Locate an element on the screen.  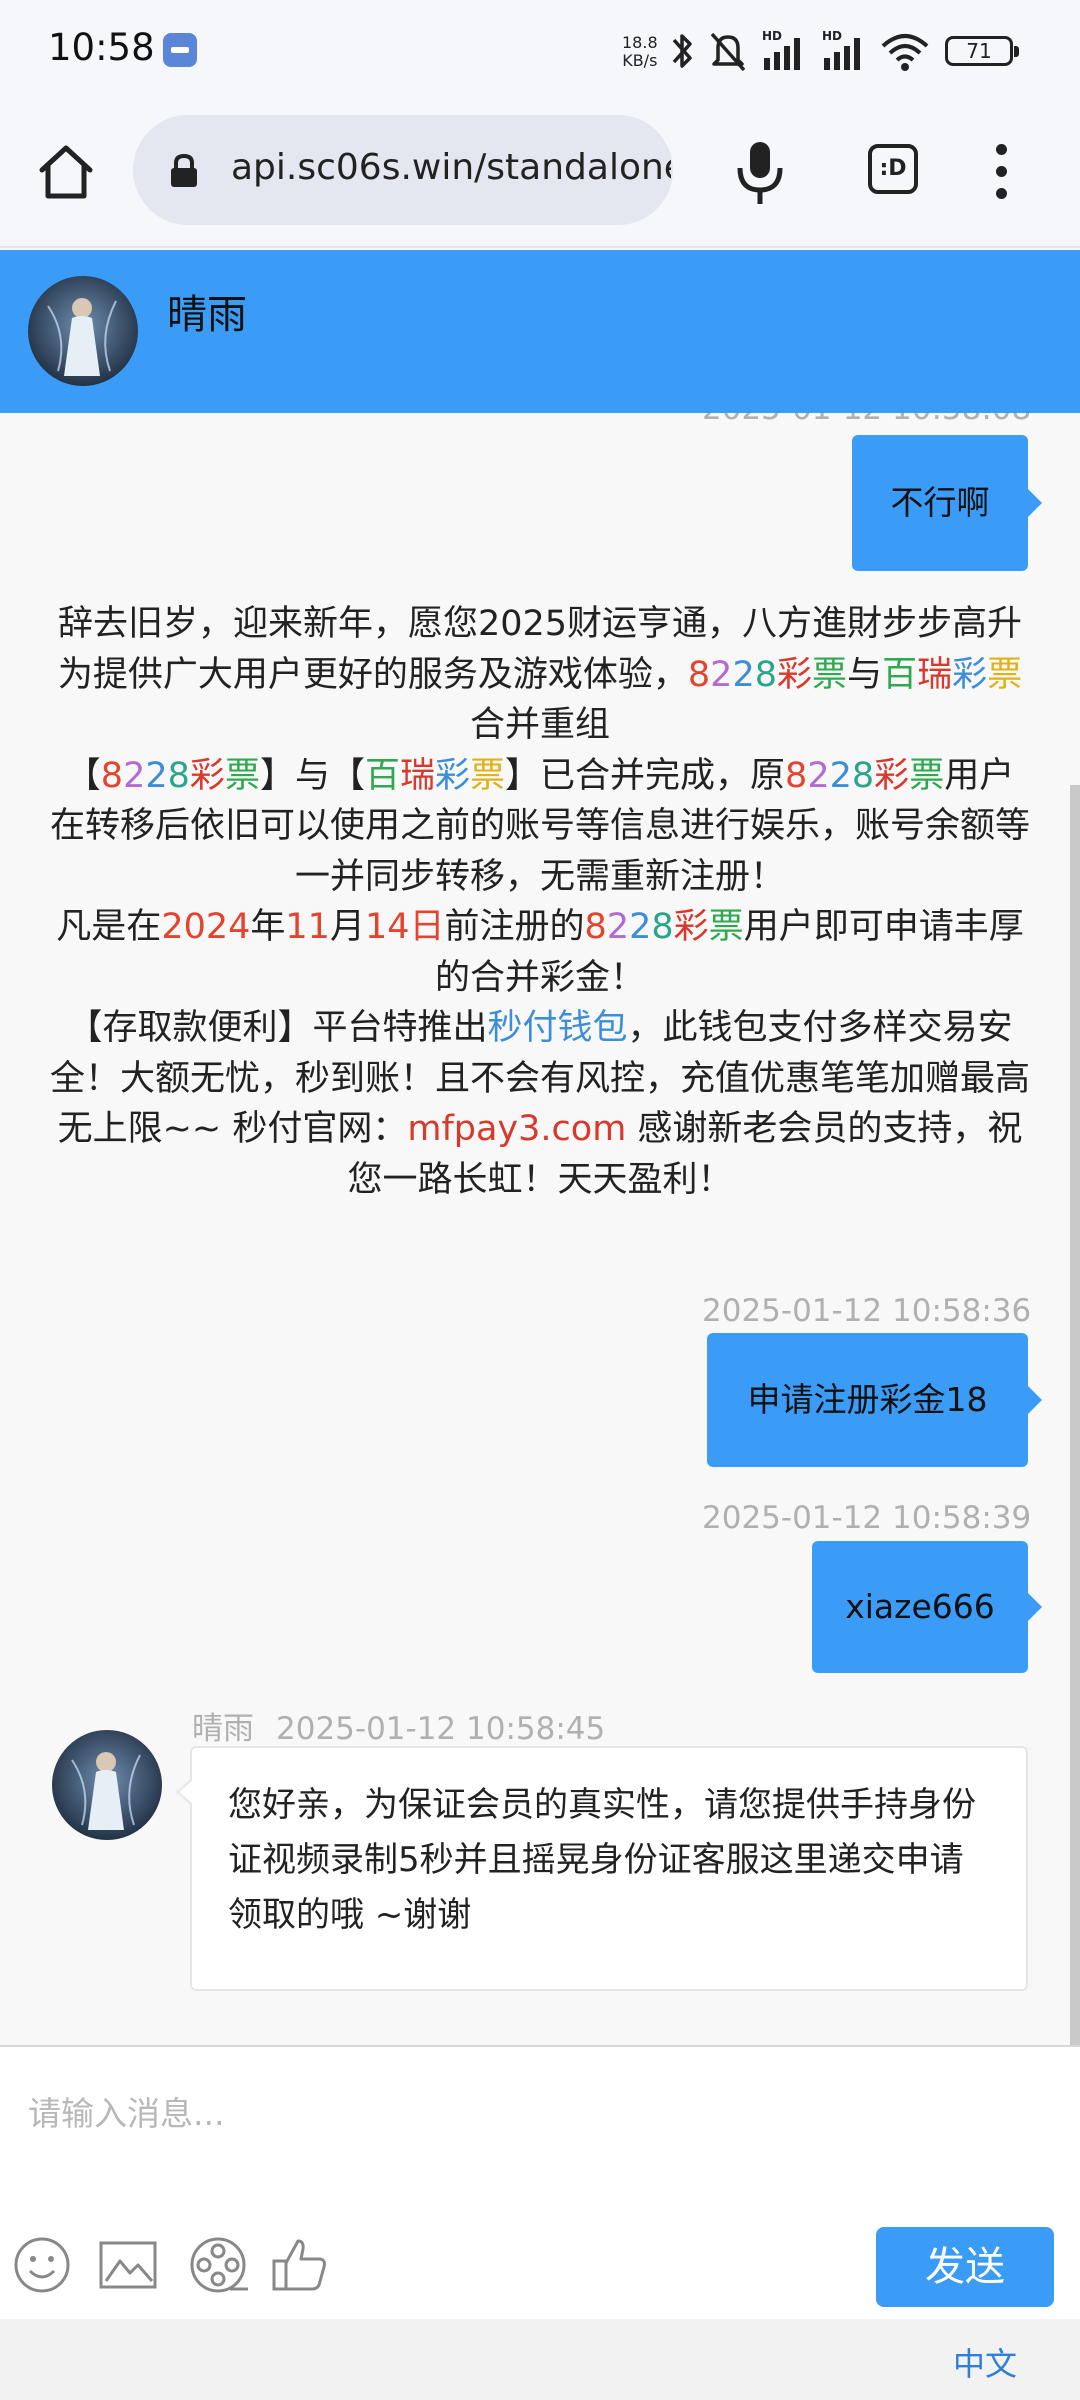
battery-icon: 71 is located at coordinates (982, 51).